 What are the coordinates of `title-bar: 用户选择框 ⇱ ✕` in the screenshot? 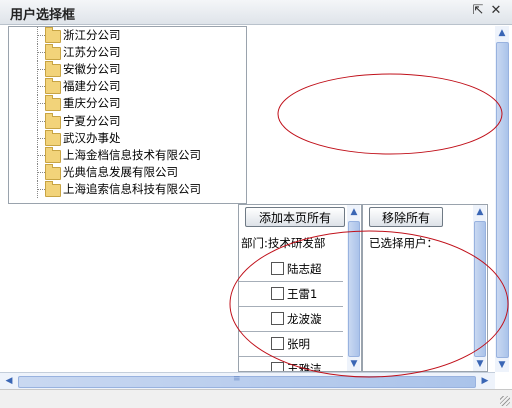 It's located at (256, 12).